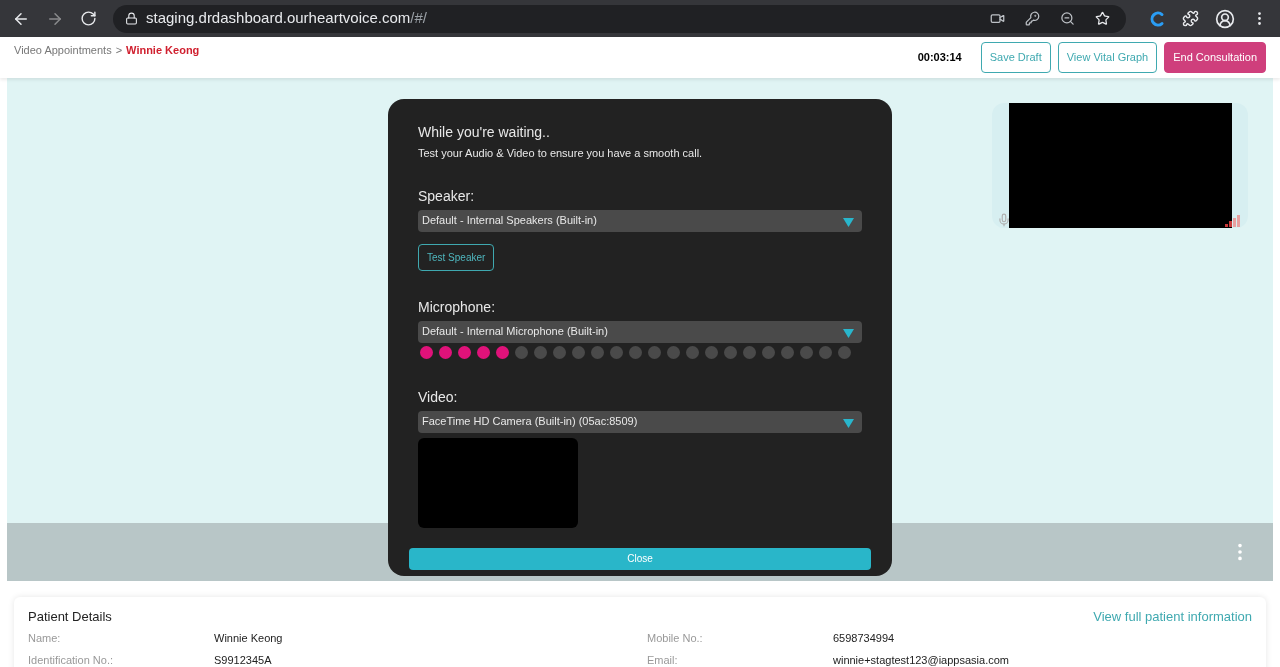 This screenshot has height=667, width=1280. Describe the element at coordinates (484, 132) in the screenshot. I see `dialog-title: While you're waiting..` at that location.